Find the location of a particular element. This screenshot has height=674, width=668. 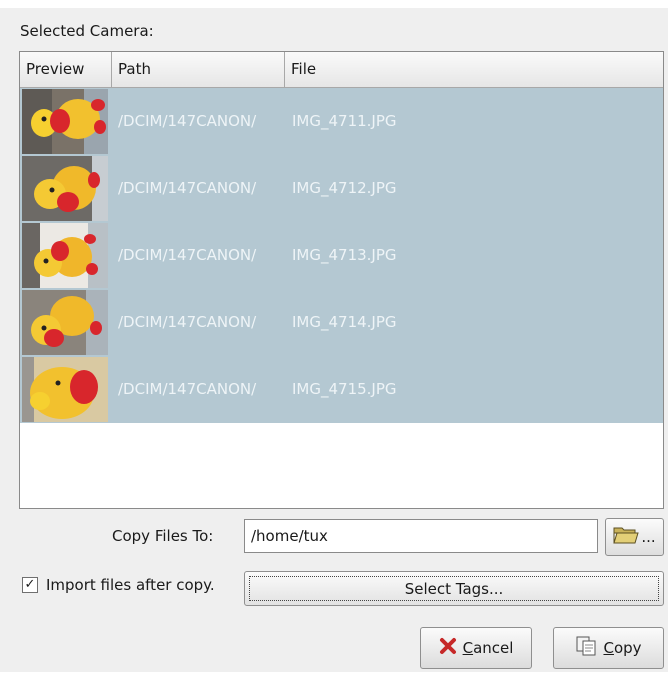

list-row: /DCIM/147CANON/ IMG_4715.JPG is located at coordinates (341, 389).